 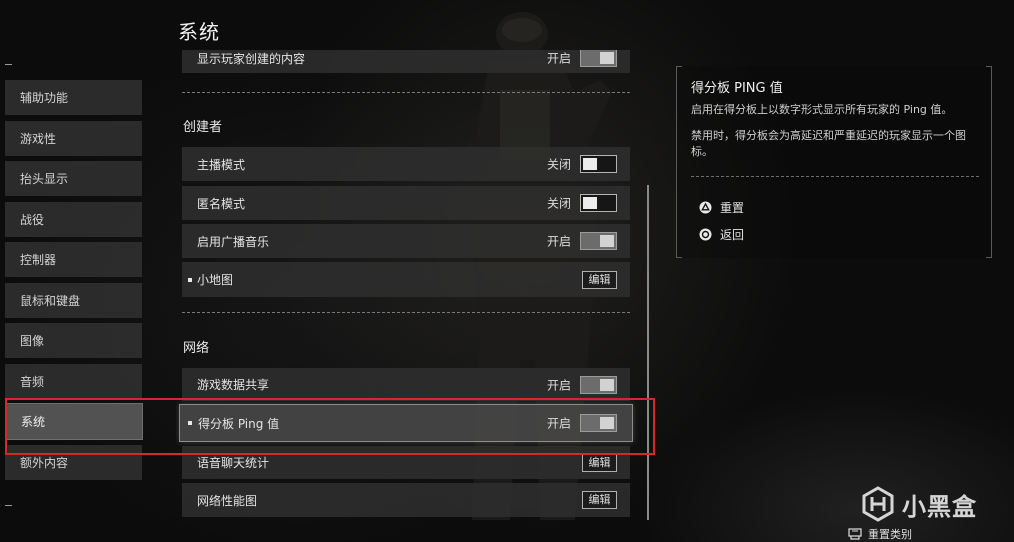 What do you see at coordinates (406, 164) in the screenshot?
I see `setting-row-streamer-mode: 主播模式 关闭` at bounding box center [406, 164].